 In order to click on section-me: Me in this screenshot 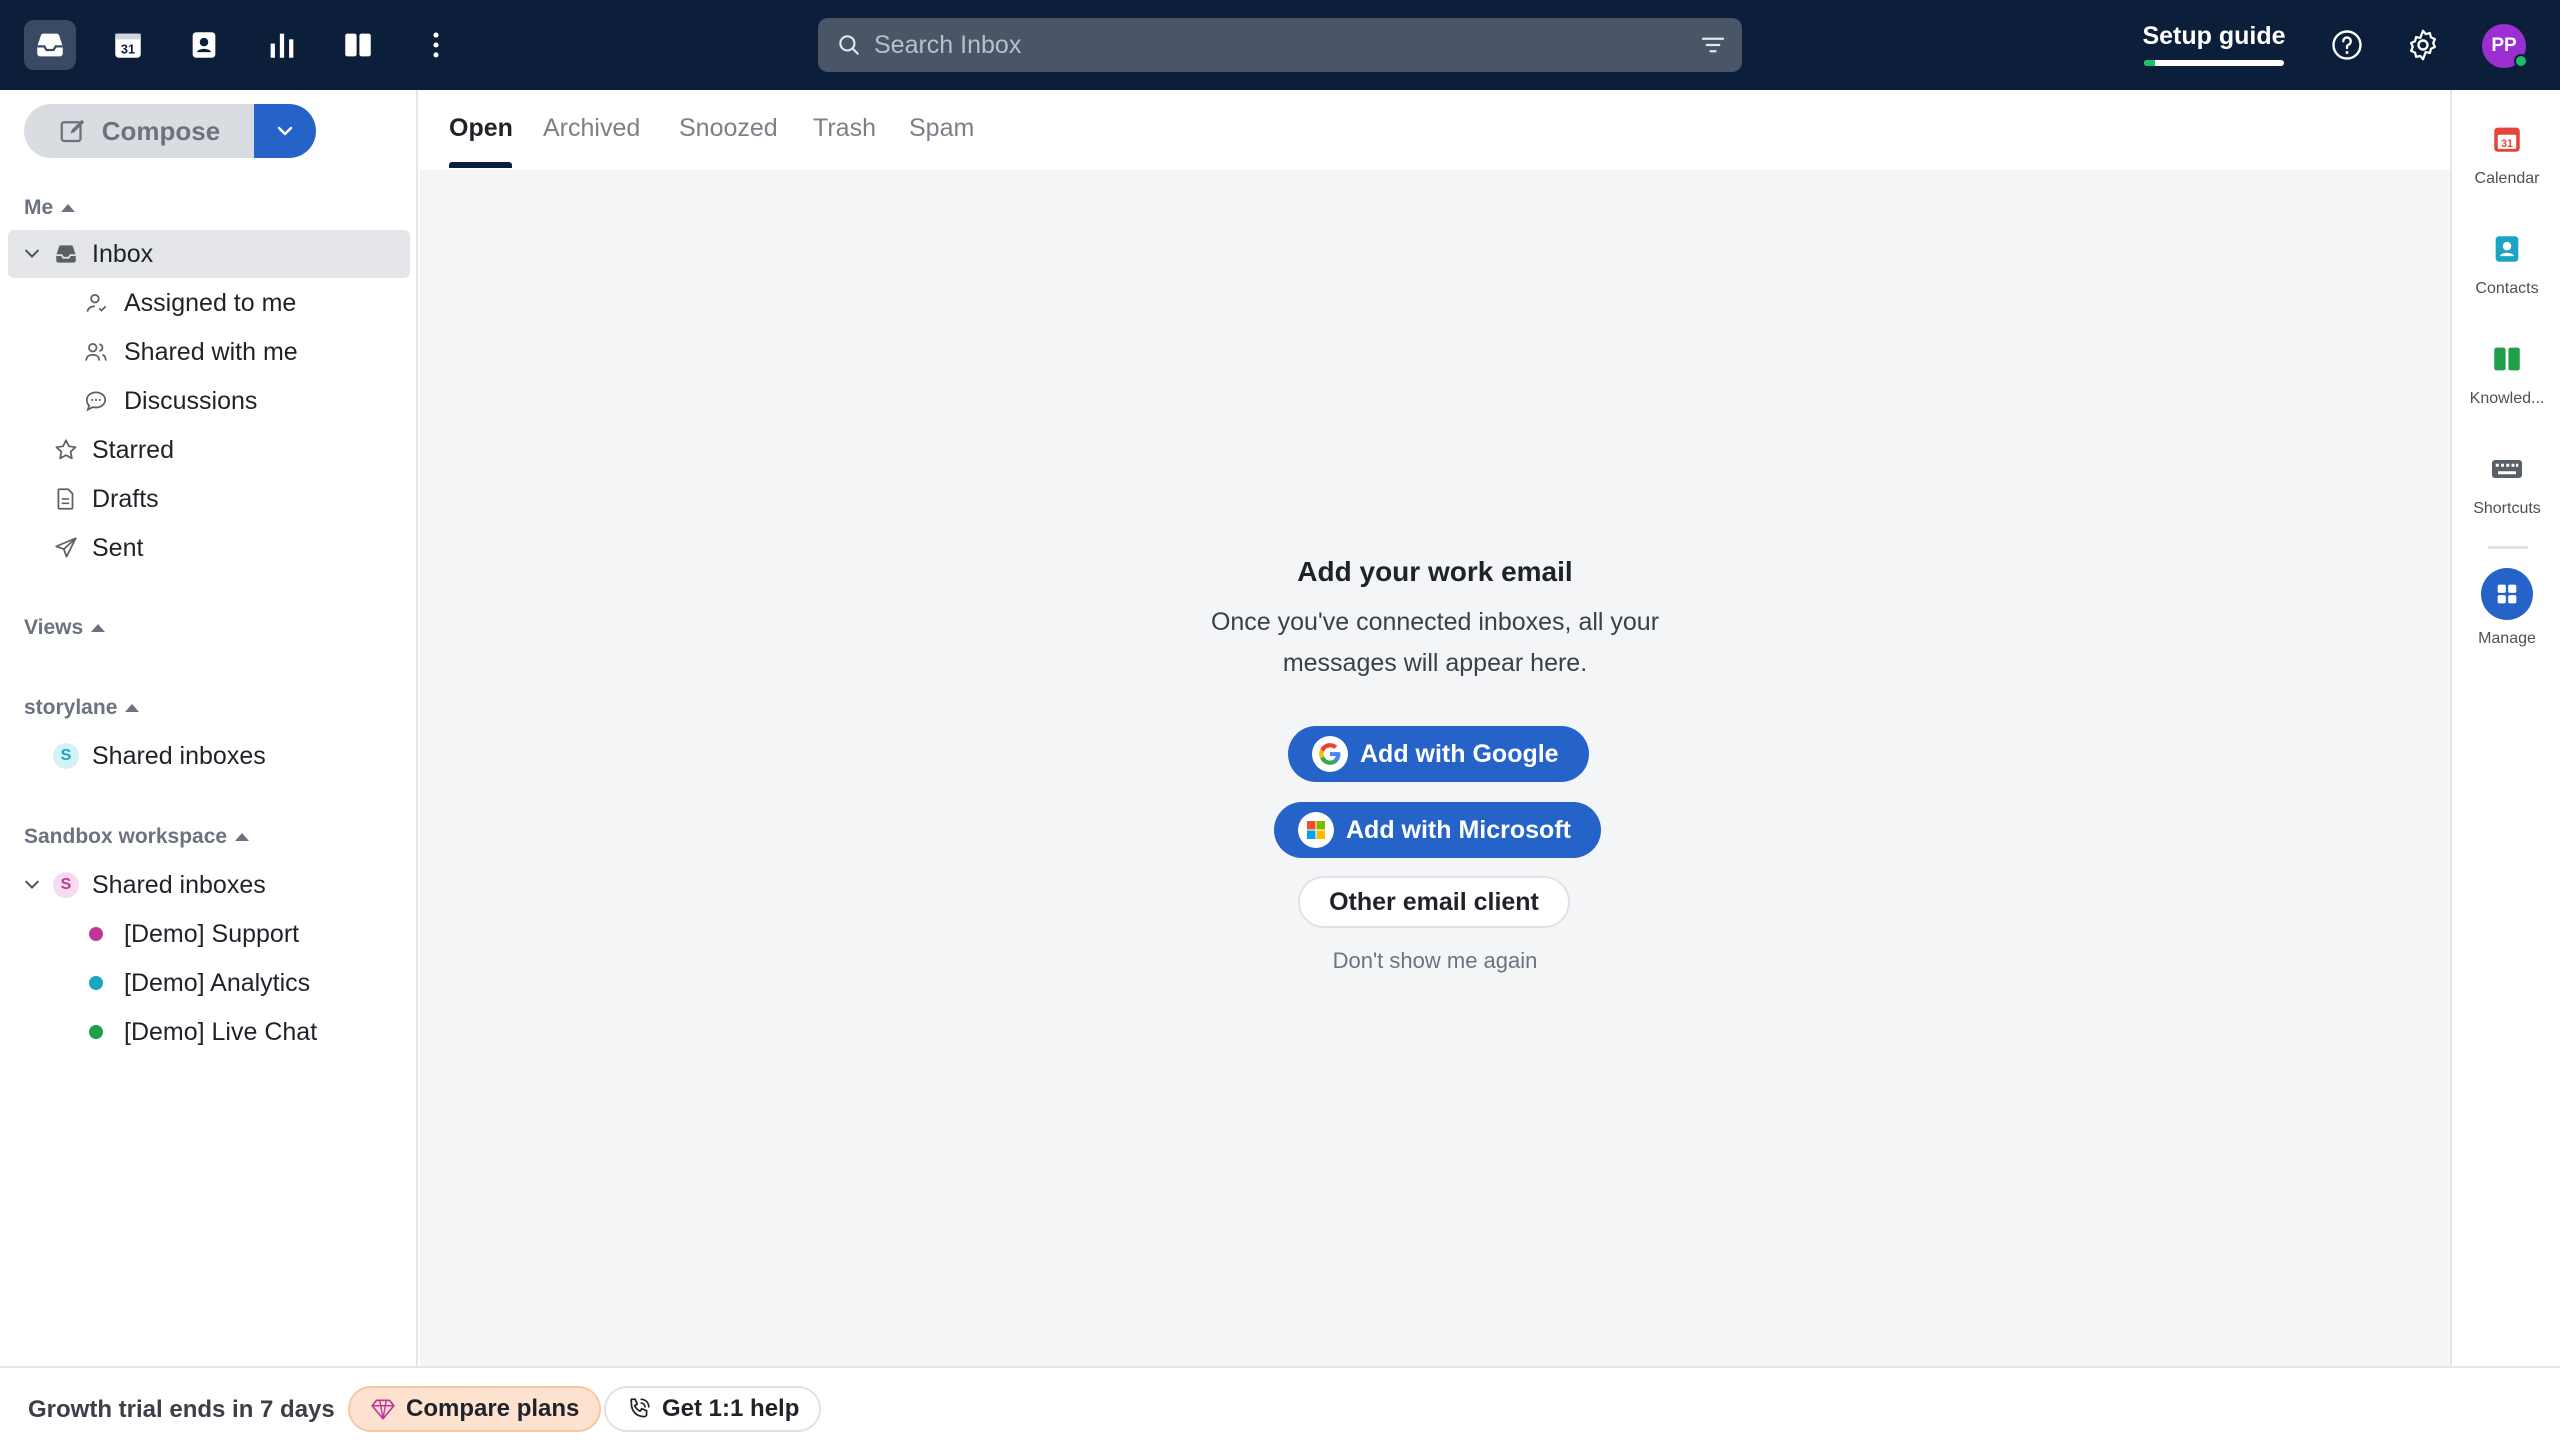, I will do `click(50, 208)`.